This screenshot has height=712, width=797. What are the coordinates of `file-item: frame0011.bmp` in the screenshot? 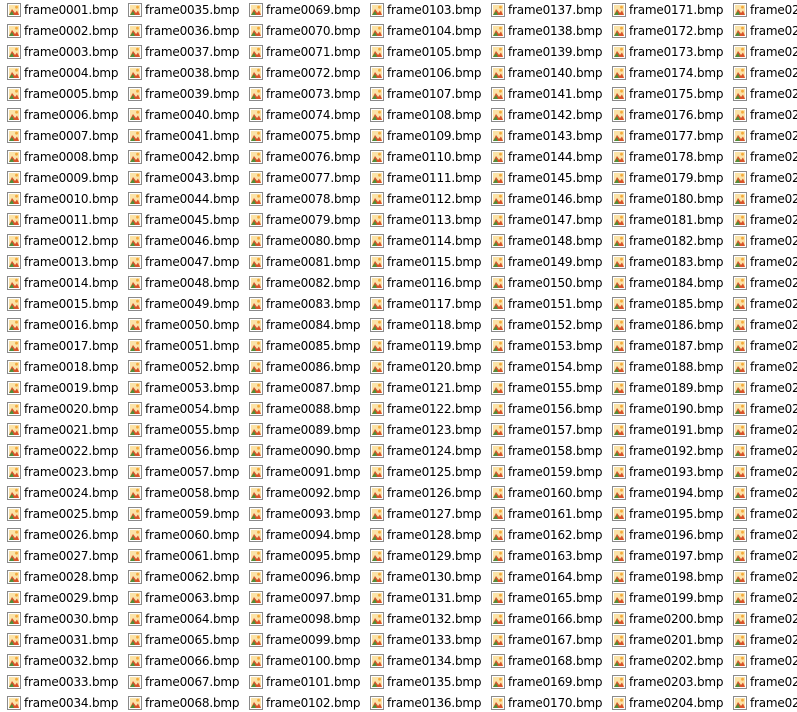 It's located at (62, 220).